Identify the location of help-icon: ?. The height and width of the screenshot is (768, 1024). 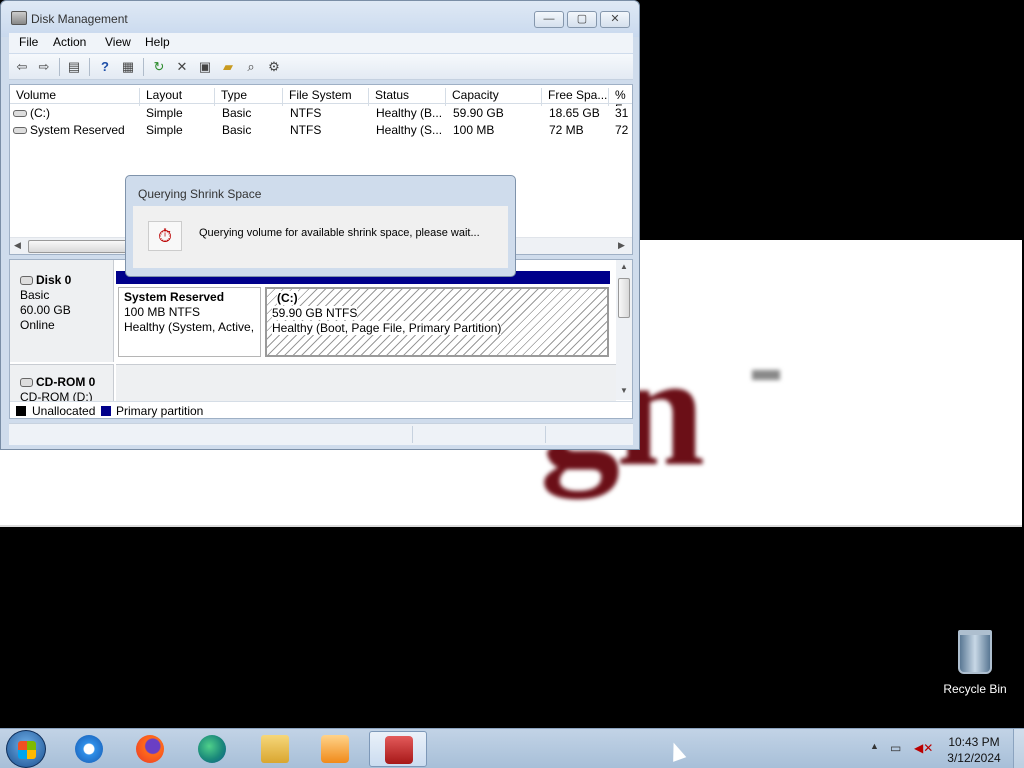
(105, 67).